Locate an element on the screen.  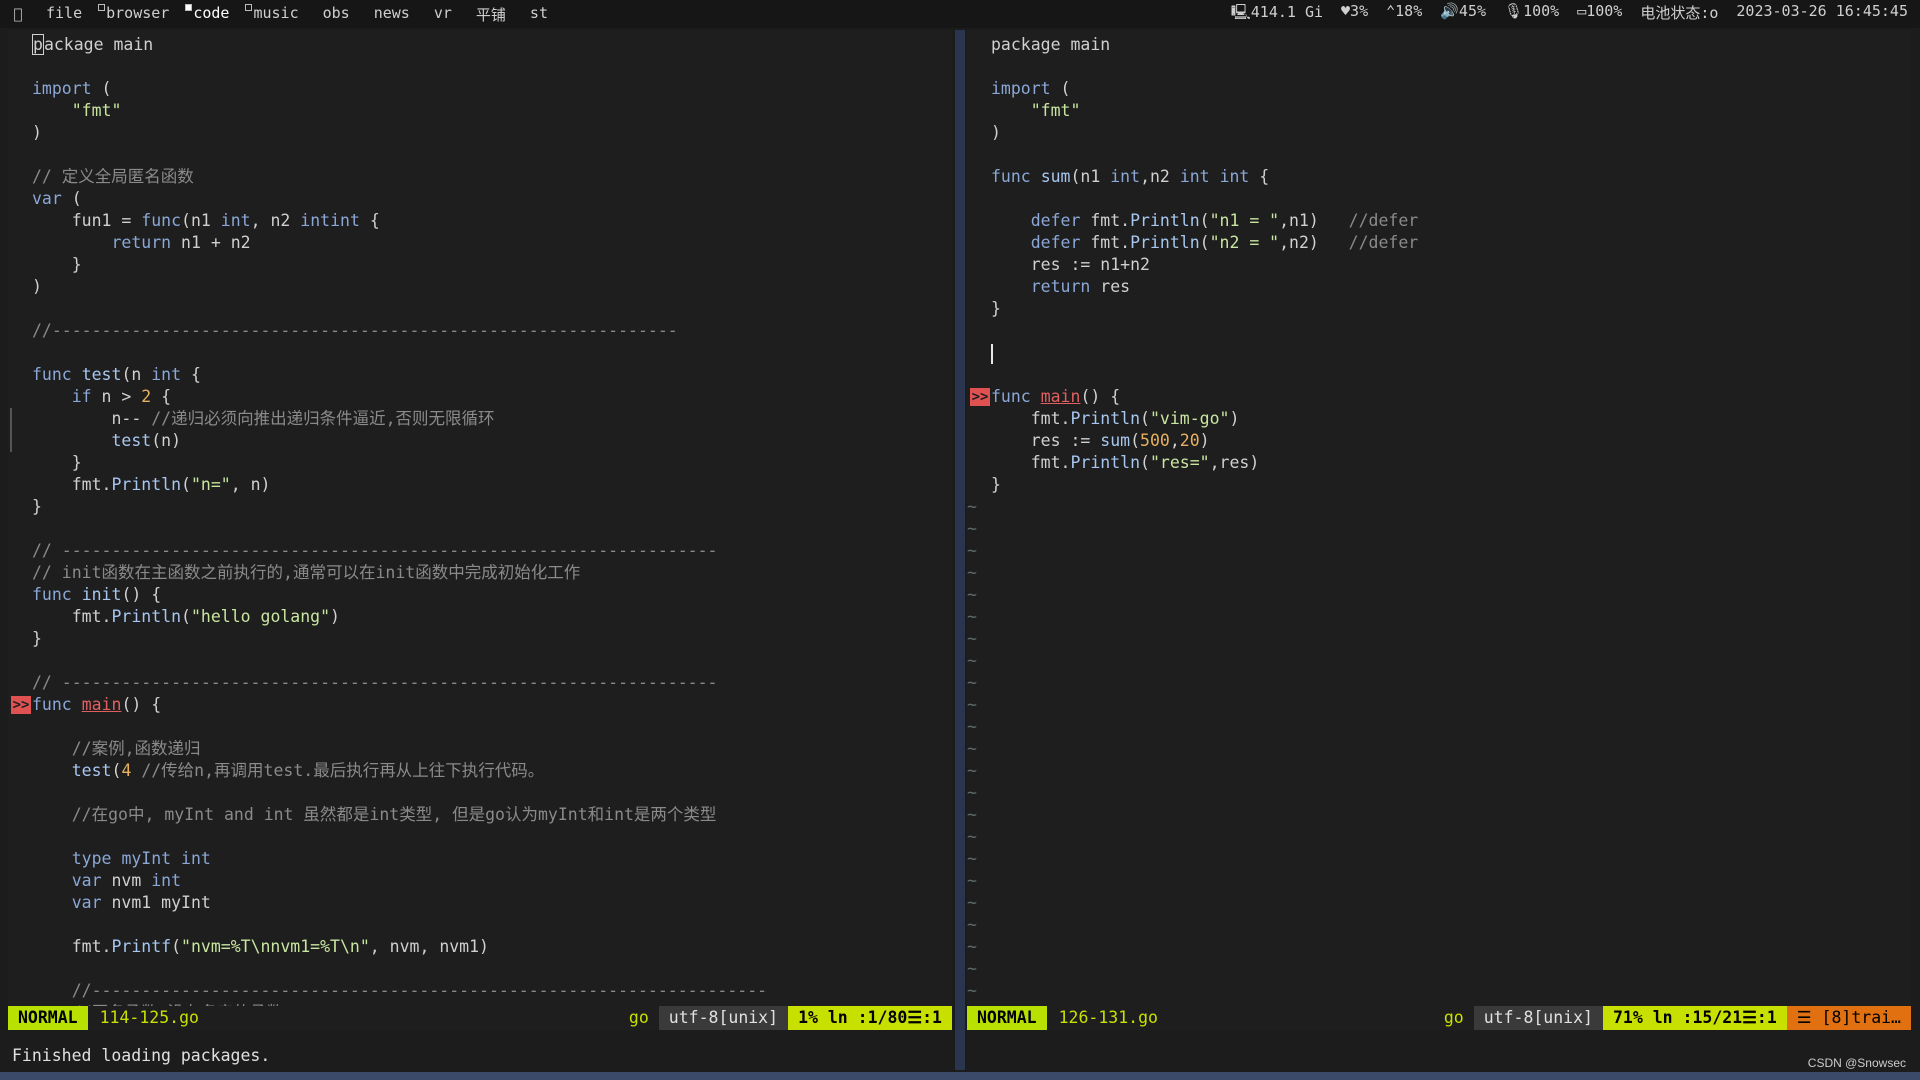
workspace-tag-7: 平铺 is located at coordinates (491, 14).